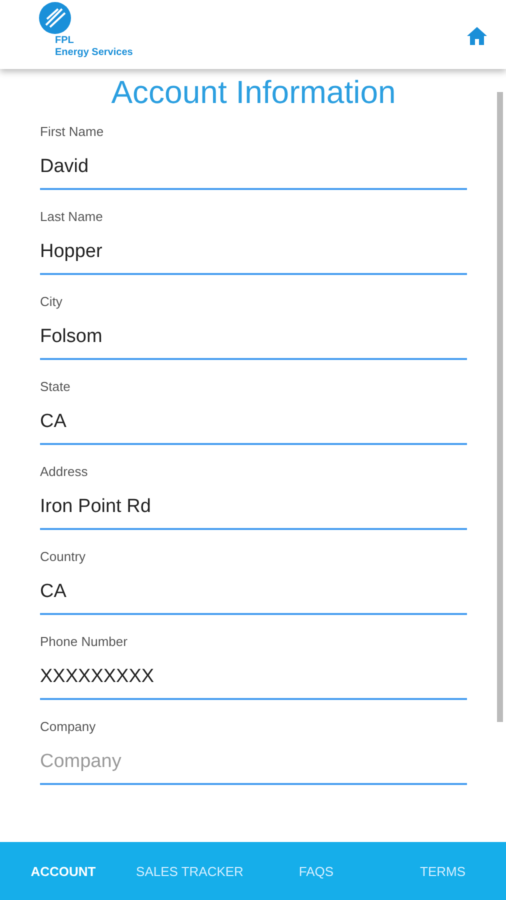  Describe the element at coordinates (253, 683) in the screenshot. I see `input-field: XXXXXXXXX` at that location.